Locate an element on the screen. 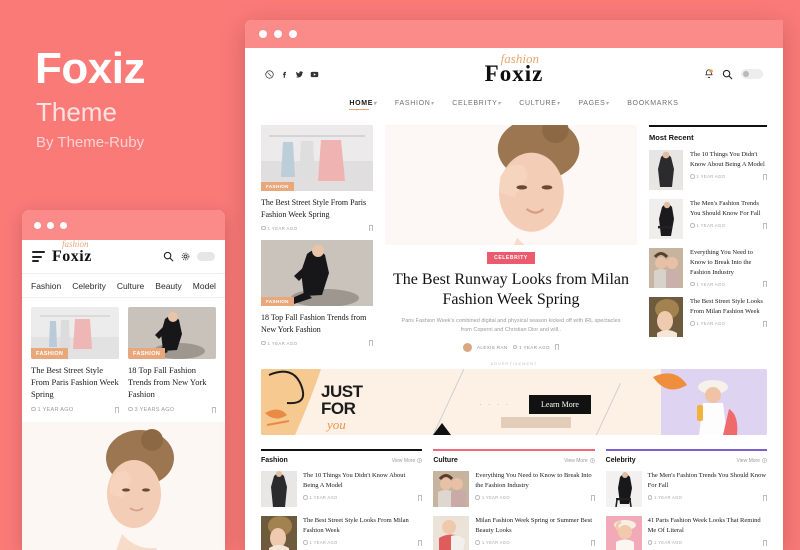  mobile-logo: fashion Foxiz is located at coordinates (72, 252).